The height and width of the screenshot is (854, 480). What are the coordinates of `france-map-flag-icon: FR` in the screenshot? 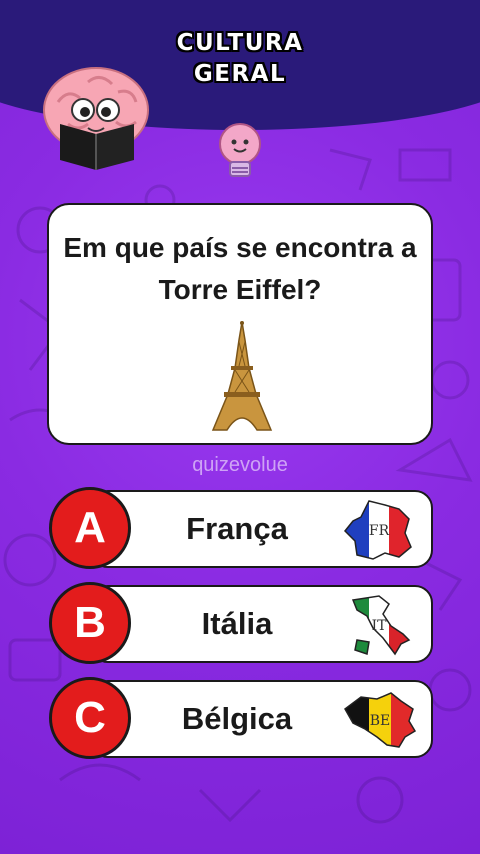 It's located at (377, 530).